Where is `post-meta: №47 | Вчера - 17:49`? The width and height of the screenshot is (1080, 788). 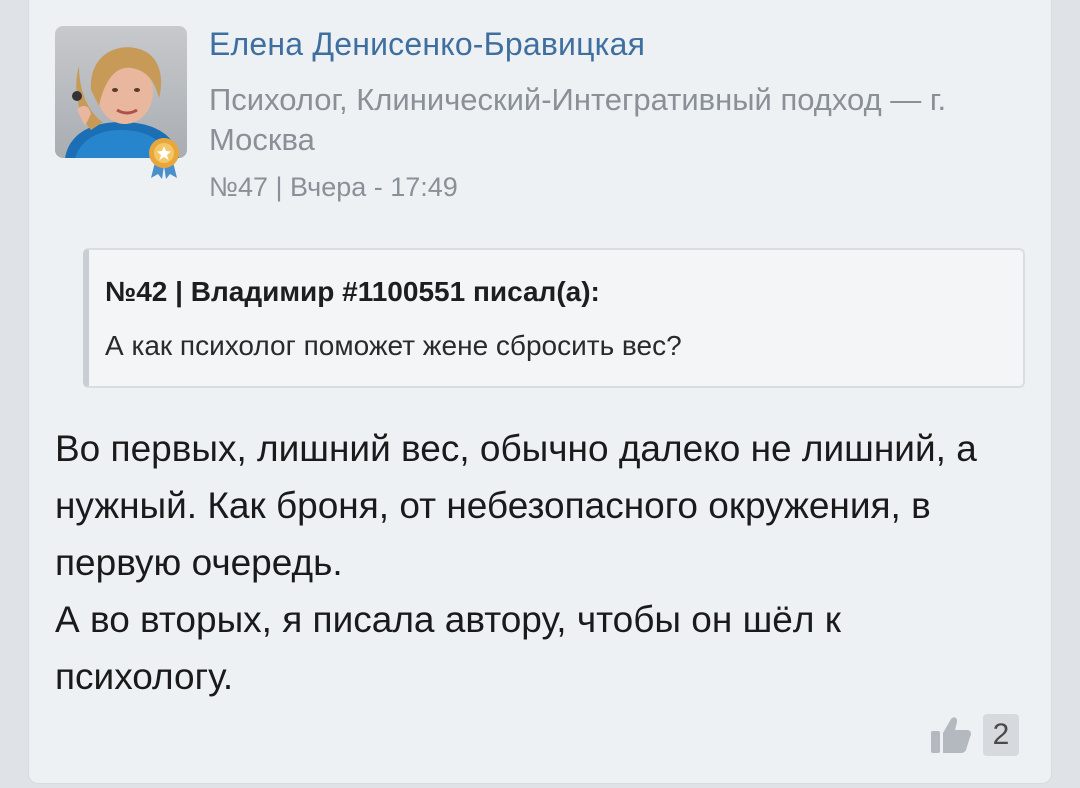 post-meta: №47 | Вчера - 17:49 is located at coordinates (333, 187).